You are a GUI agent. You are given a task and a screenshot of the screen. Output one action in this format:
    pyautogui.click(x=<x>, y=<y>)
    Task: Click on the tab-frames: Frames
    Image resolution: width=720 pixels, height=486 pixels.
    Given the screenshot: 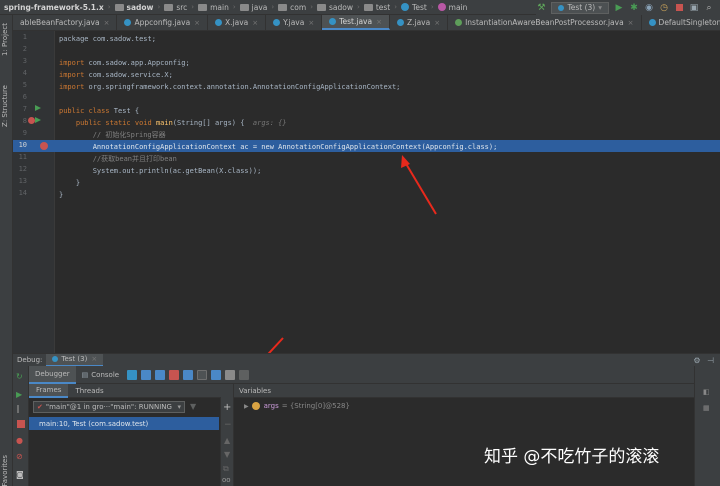 What is the action you would take?
    pyautogui.click(x=49, y=390)
    